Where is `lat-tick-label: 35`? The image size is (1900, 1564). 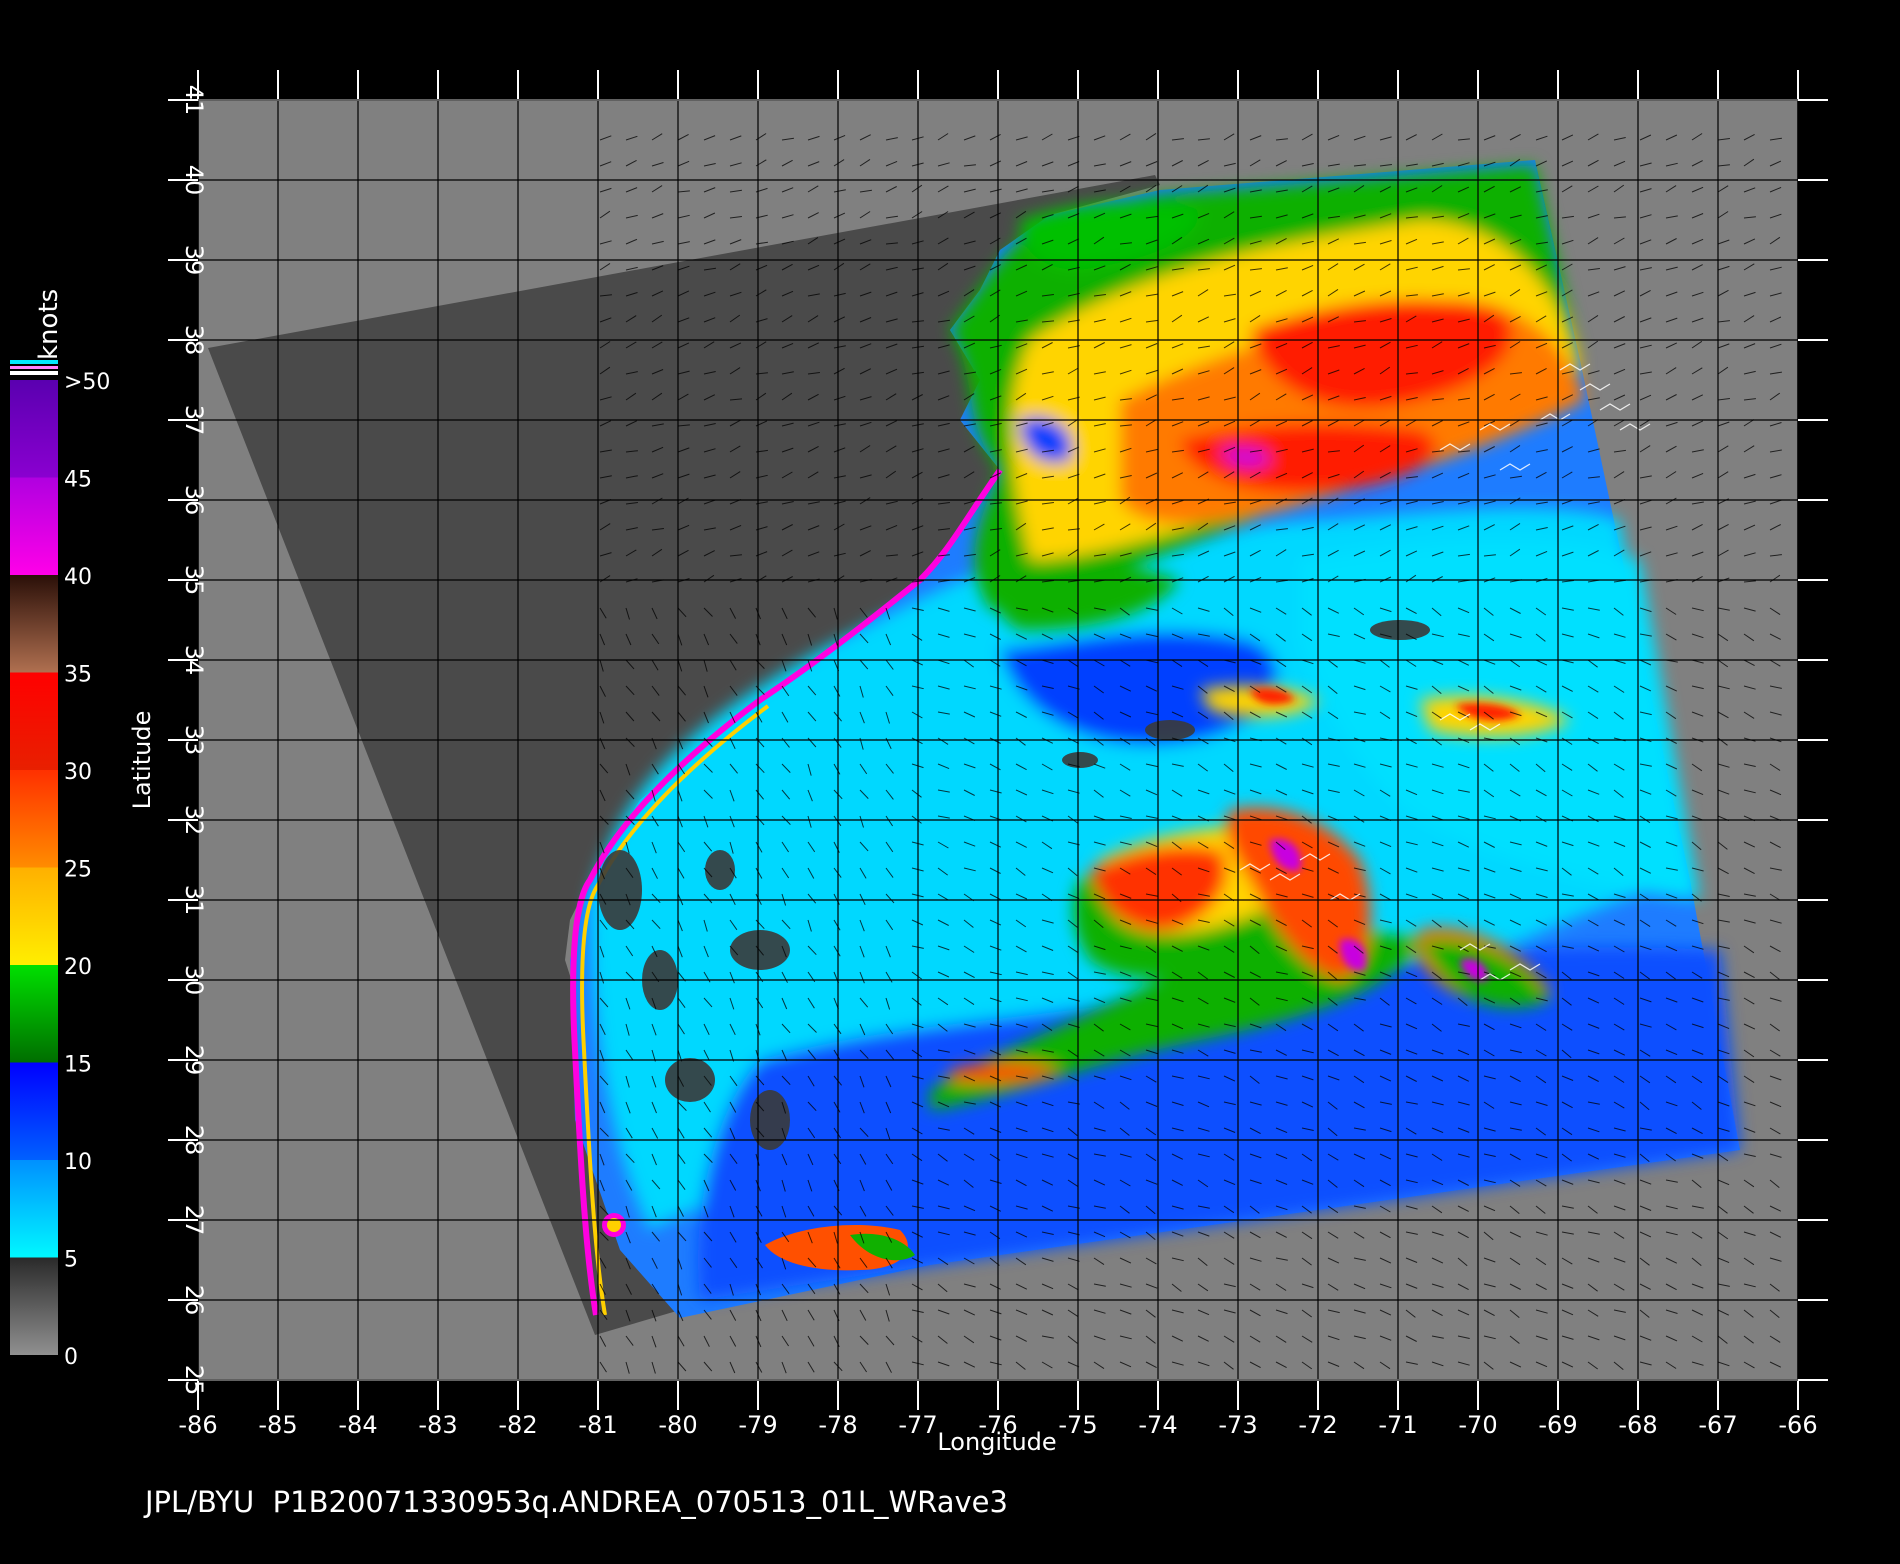
lat-tick-label: 35 is located at coordinates (194, 580).